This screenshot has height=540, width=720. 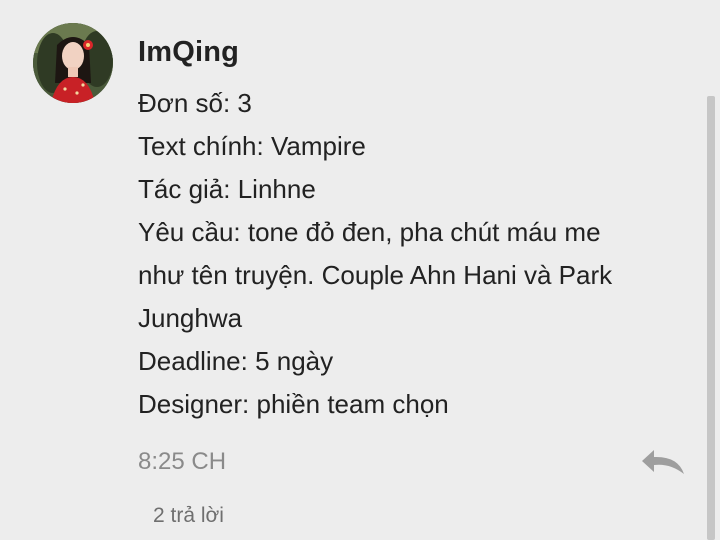 I want to click on replies-count-link: 2 trả lời, so click(x=188, y=516).